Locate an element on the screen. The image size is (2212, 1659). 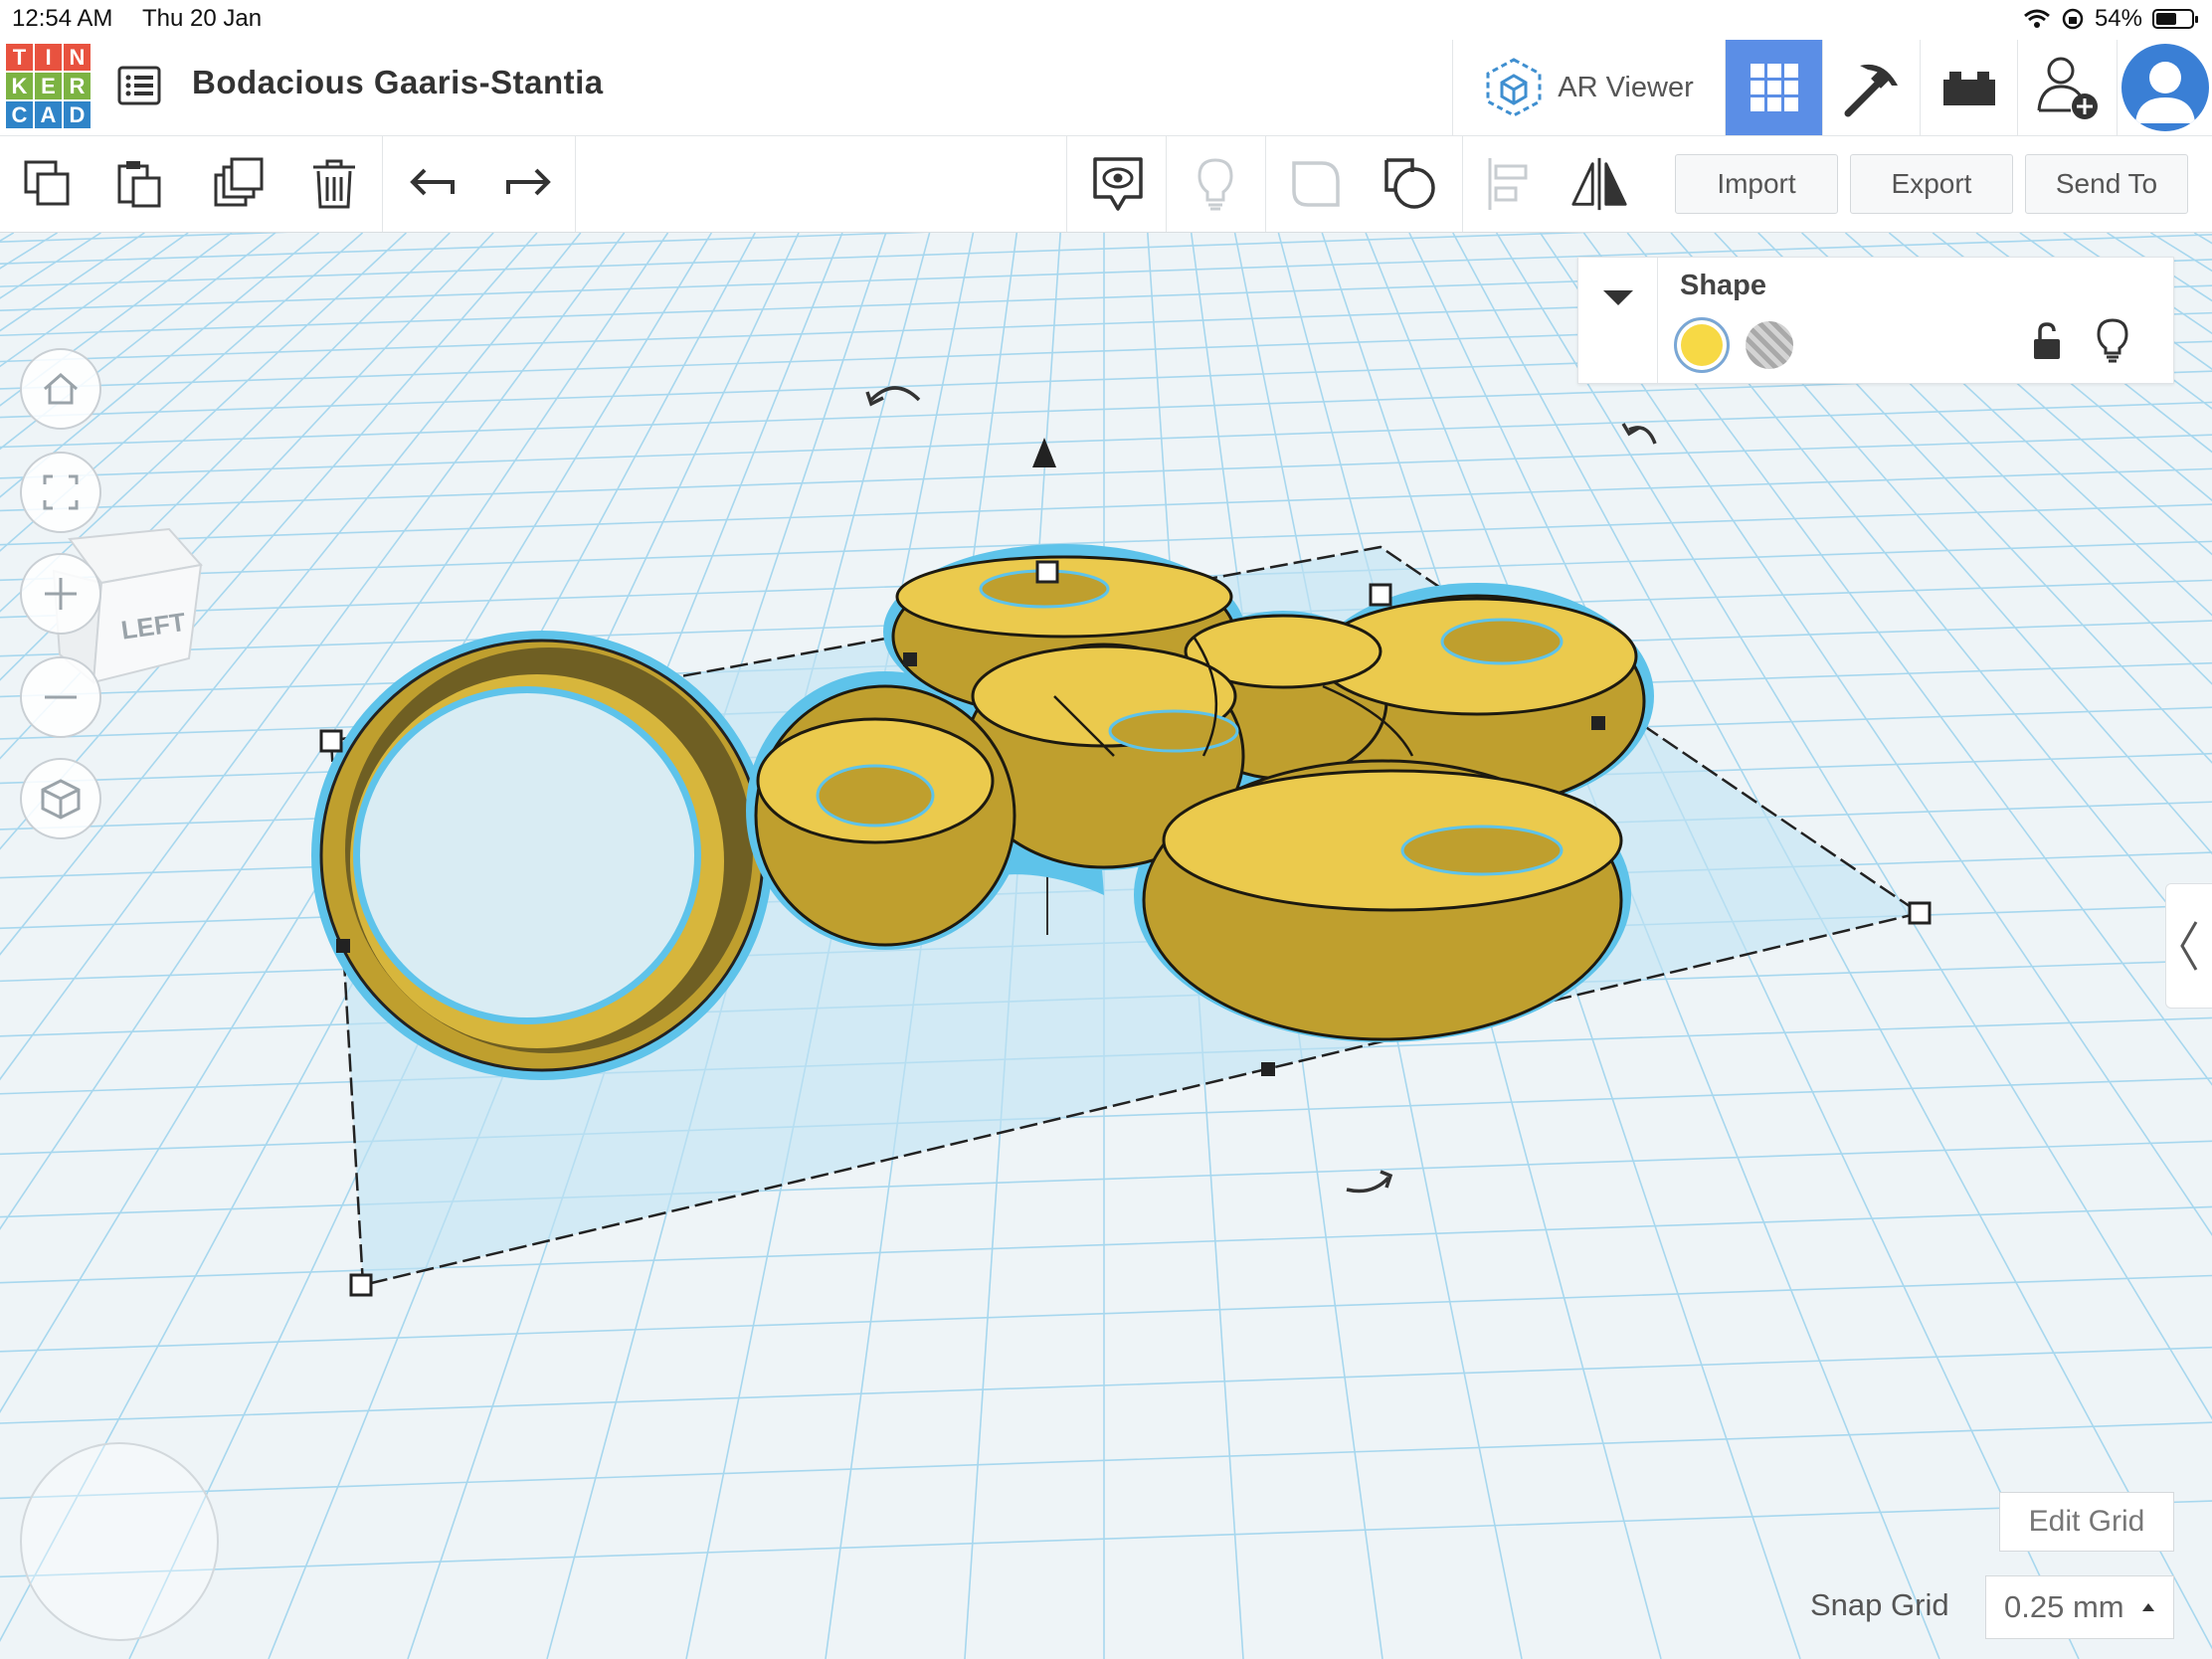
chevron-left-icon is located at coordinates (2189, 946).